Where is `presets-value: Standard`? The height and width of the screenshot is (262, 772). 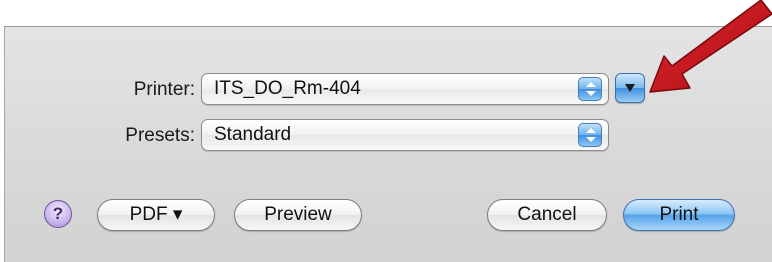
presets-value: Standard is located at coordinates (253, 134).